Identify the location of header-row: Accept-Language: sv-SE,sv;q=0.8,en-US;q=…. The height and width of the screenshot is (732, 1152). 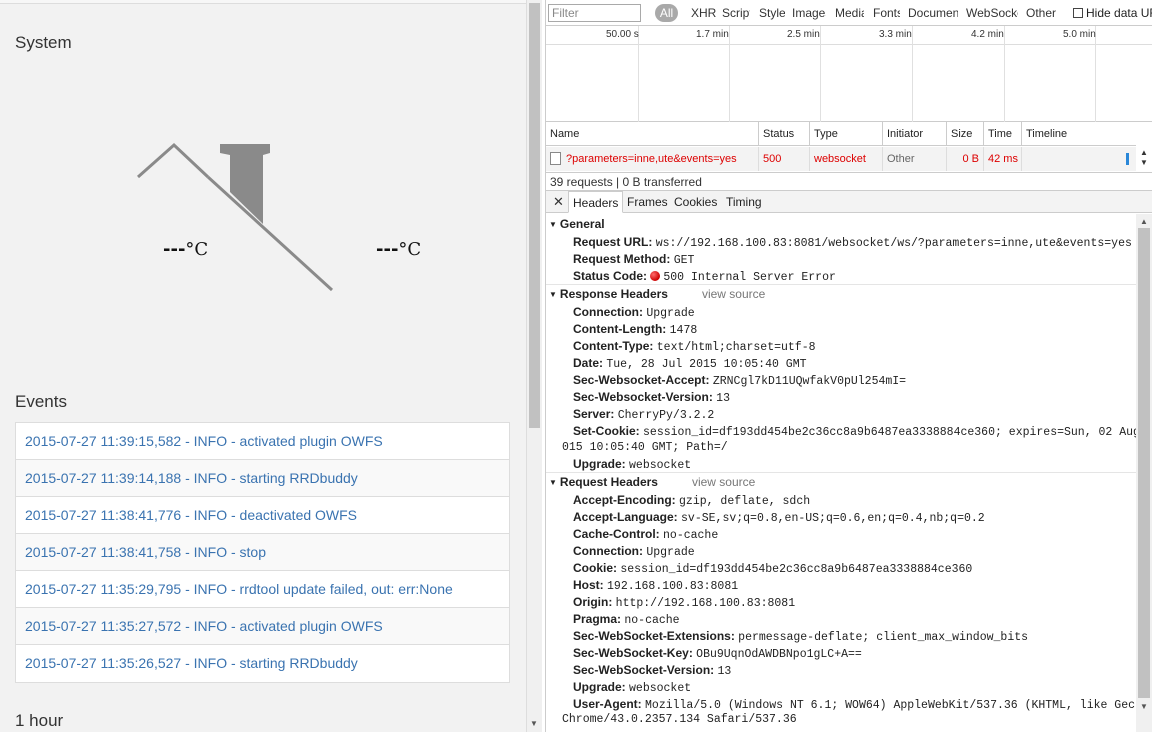
(779, 517).